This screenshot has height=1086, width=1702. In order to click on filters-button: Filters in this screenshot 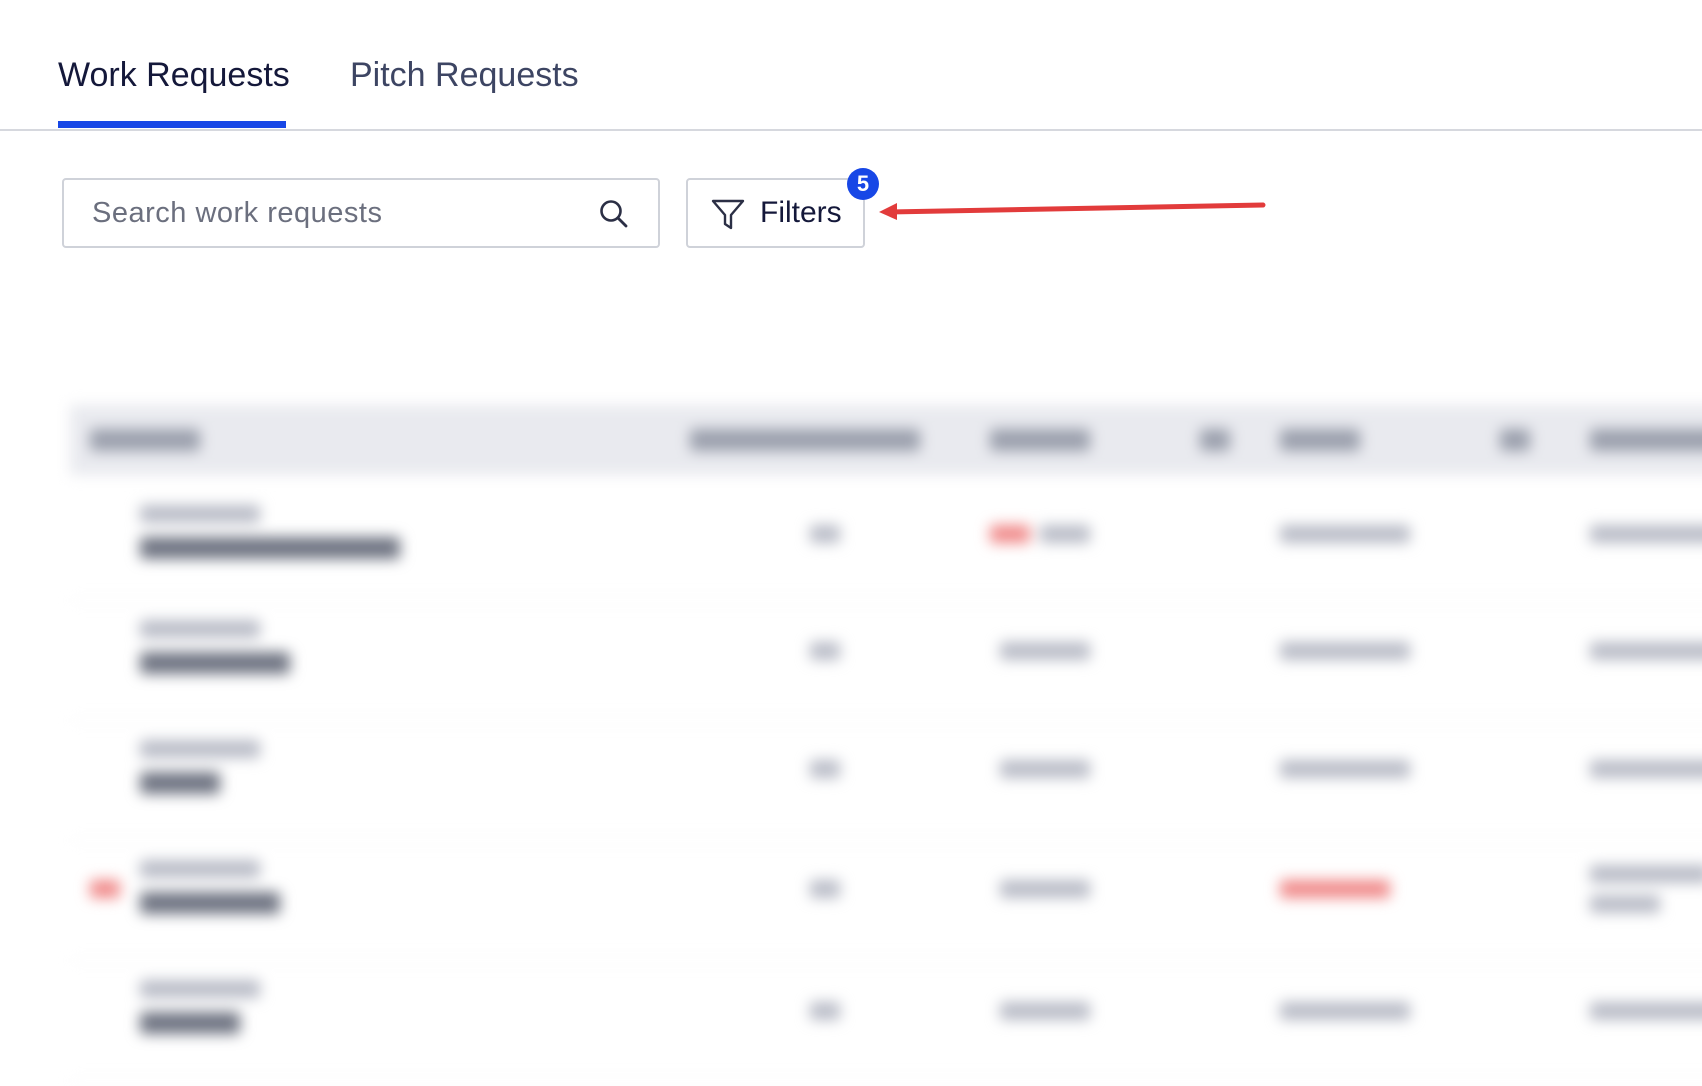, I will do `click(775, 213)`.